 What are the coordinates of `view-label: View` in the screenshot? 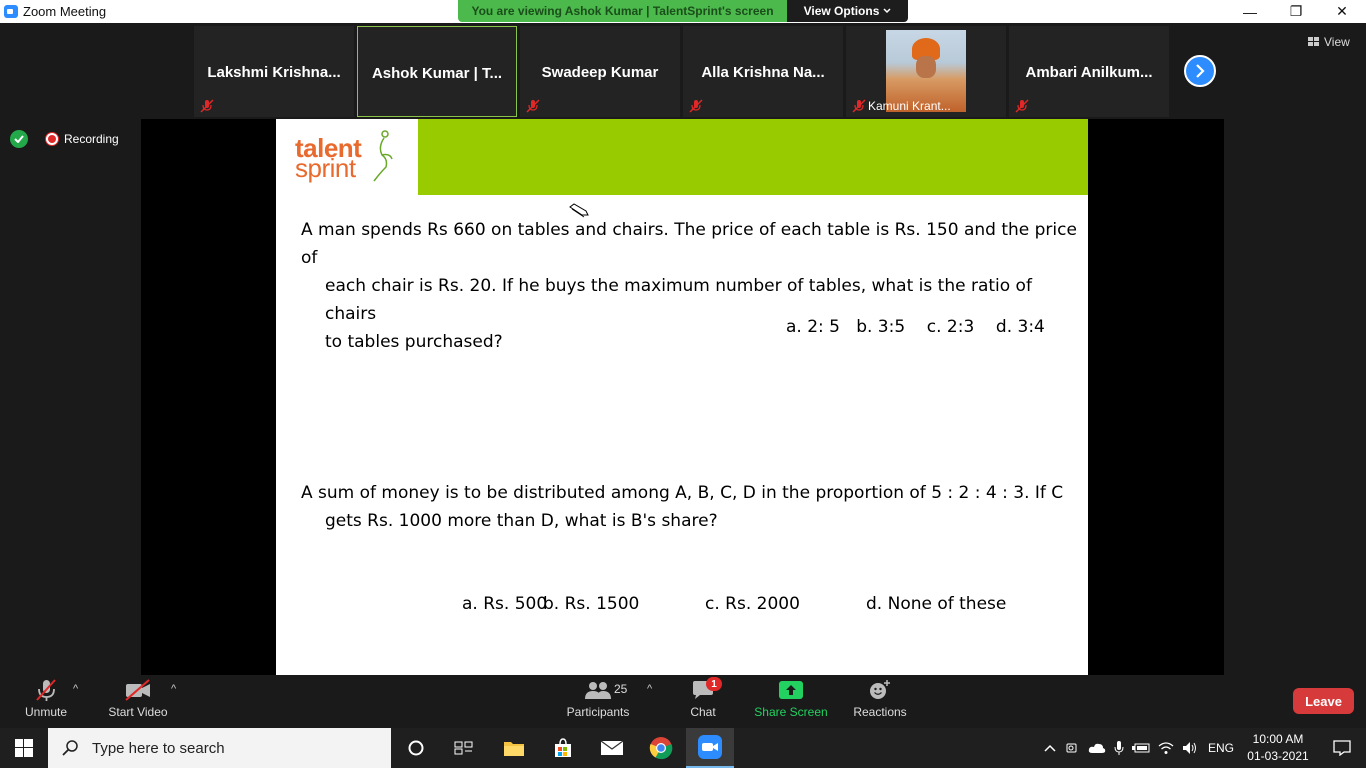 It's located at (1337, 42).